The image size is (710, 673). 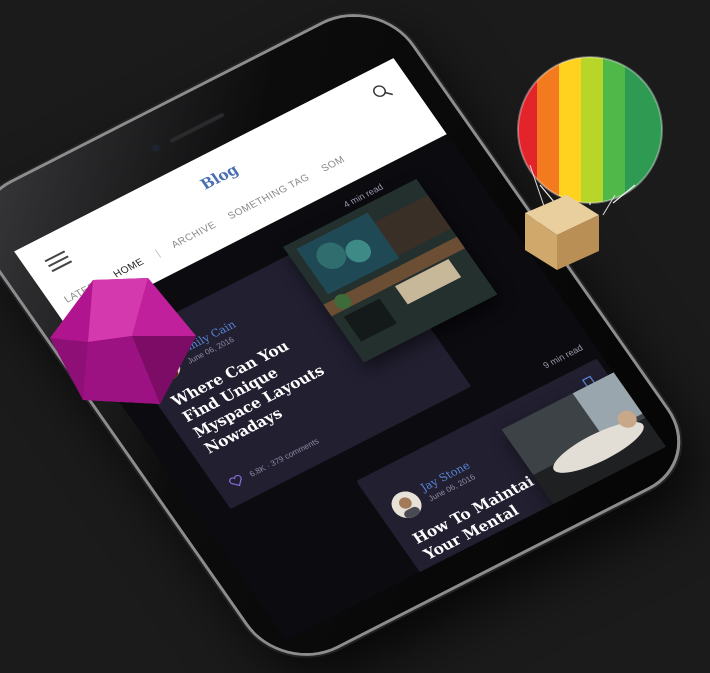 What do you see at coordinates (333, 164) in the screenshot?
I see `nav-tab-som: SOM` at bounding box center [333, 164].